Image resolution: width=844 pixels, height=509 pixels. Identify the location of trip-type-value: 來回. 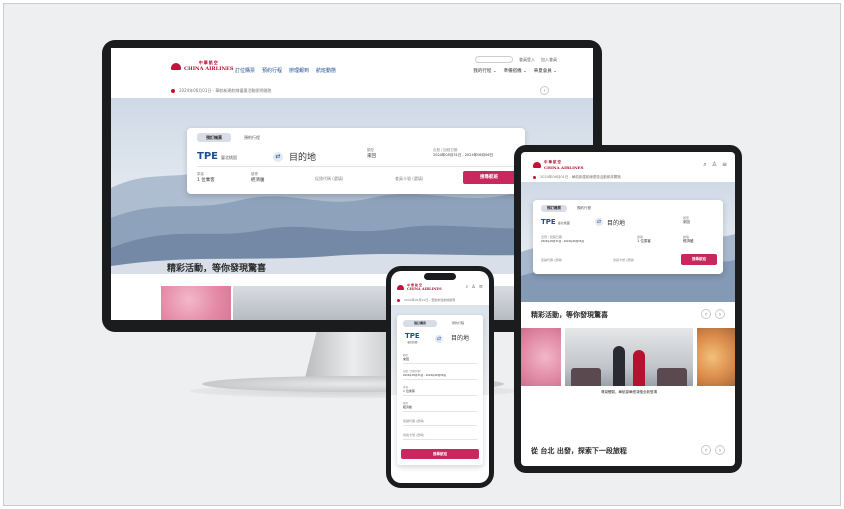
(686, 222).